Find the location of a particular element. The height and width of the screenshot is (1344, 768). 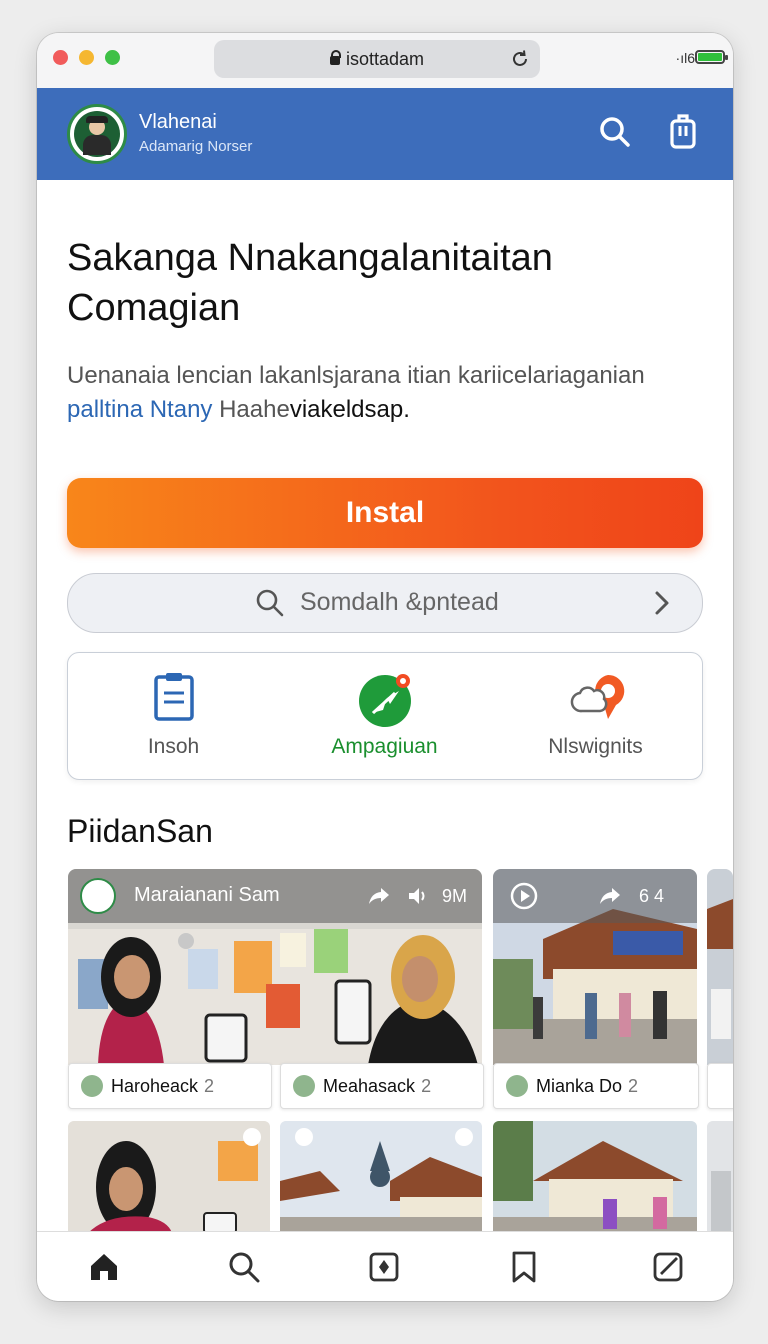

url-text: isottadam is located at coordinates (385, 59).